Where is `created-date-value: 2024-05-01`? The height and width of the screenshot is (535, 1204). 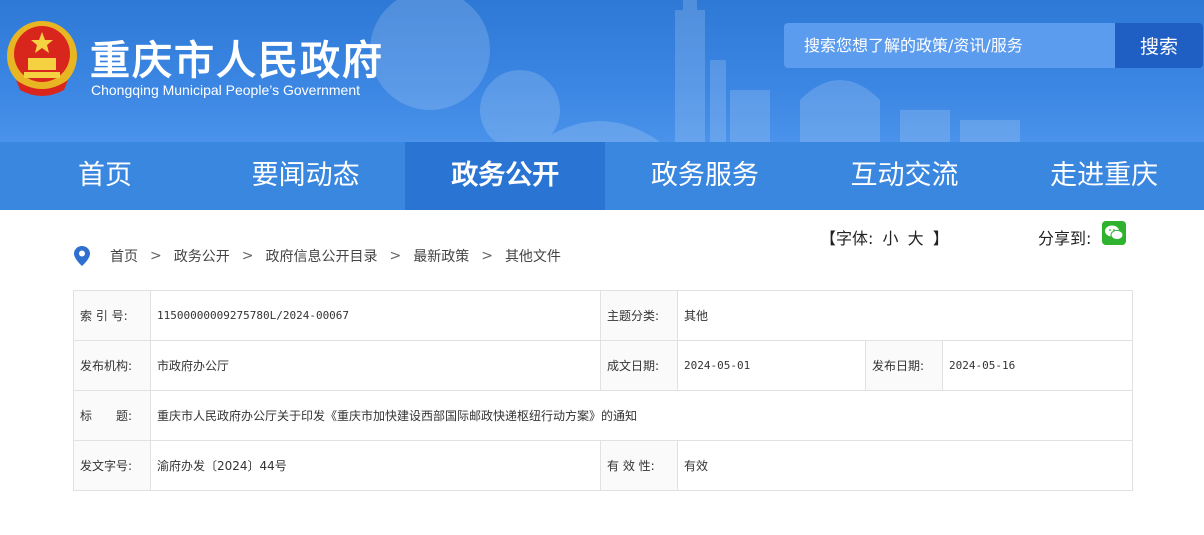 created-date-value: 2024-05-01 is located at coordinates (771, 365).